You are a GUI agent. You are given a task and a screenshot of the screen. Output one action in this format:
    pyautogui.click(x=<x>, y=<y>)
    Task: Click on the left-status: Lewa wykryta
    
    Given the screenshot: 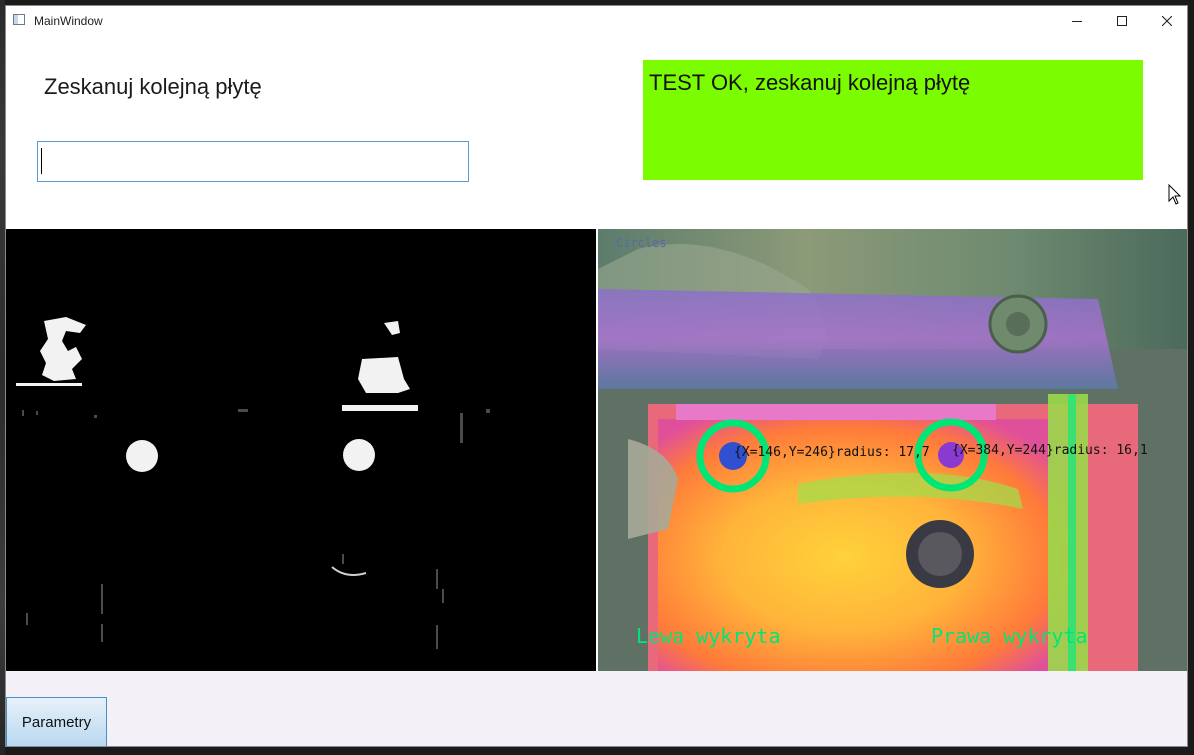 What is the action you would take?
    pyautogui.click(x=708, y=636)
    